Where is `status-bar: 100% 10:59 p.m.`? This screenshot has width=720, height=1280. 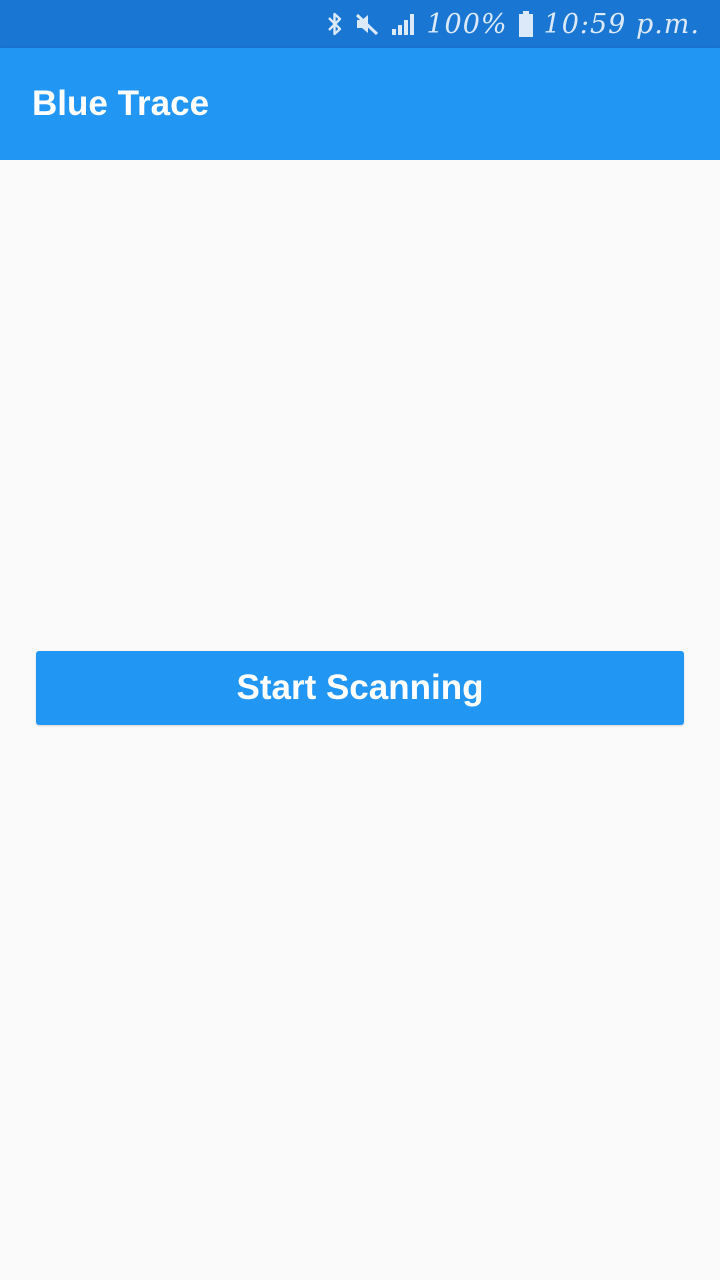
status-bar: 100% 10:59 p.m. is located at coordinates (360, 24).